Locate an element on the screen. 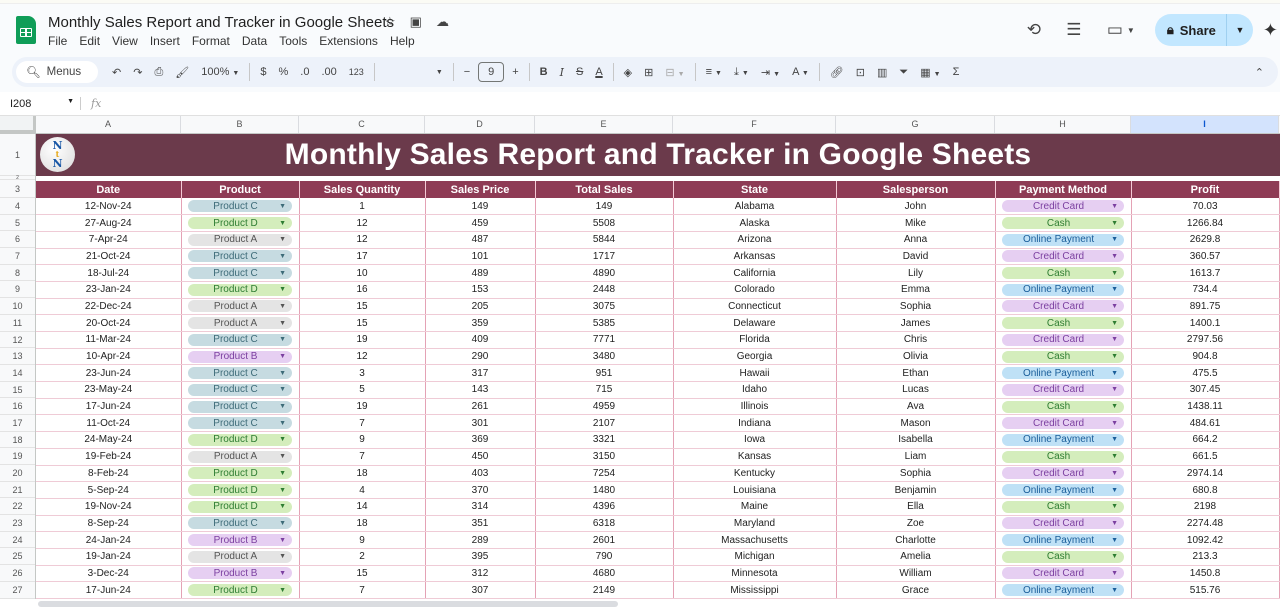 Image resolution: width=1280 pixels, height=608 pixels. cell-sales-quantity: 14 is located at coordinates (362, 507).